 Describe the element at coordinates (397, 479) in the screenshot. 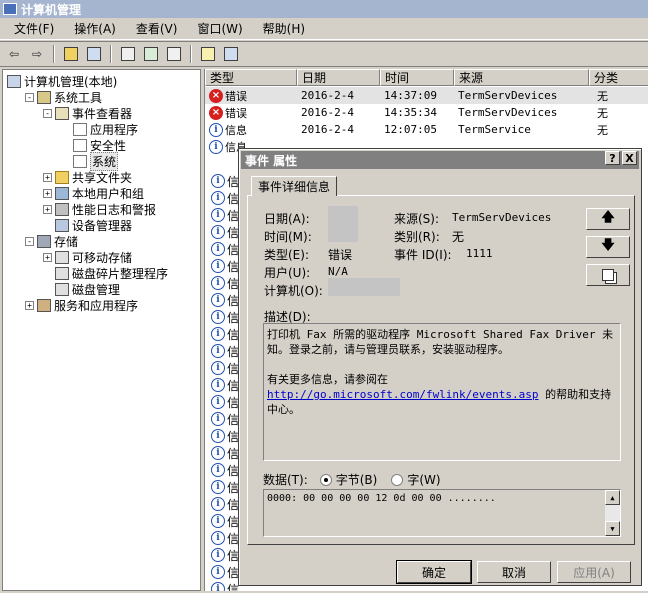

I see `radio-words` at that location.